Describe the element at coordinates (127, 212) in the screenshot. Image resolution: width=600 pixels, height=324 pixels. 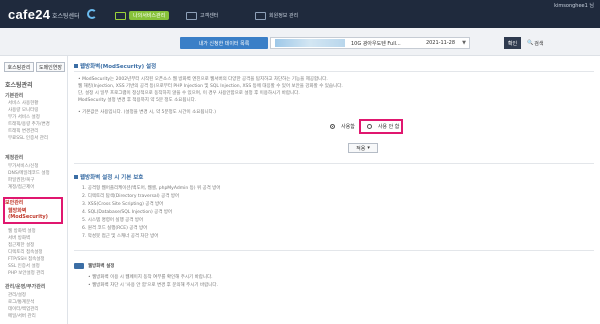
I see `rule-item: 4. SQL(Database/SQL Injection) 공격 방어` at that location.